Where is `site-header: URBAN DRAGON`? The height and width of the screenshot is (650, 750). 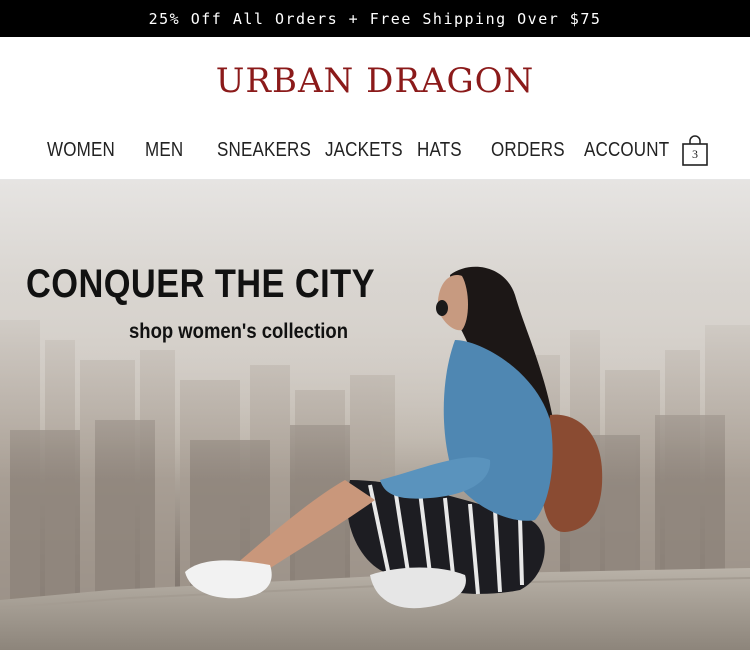 site-header: URBAN DRAGON is located at coordinates (375, 81).